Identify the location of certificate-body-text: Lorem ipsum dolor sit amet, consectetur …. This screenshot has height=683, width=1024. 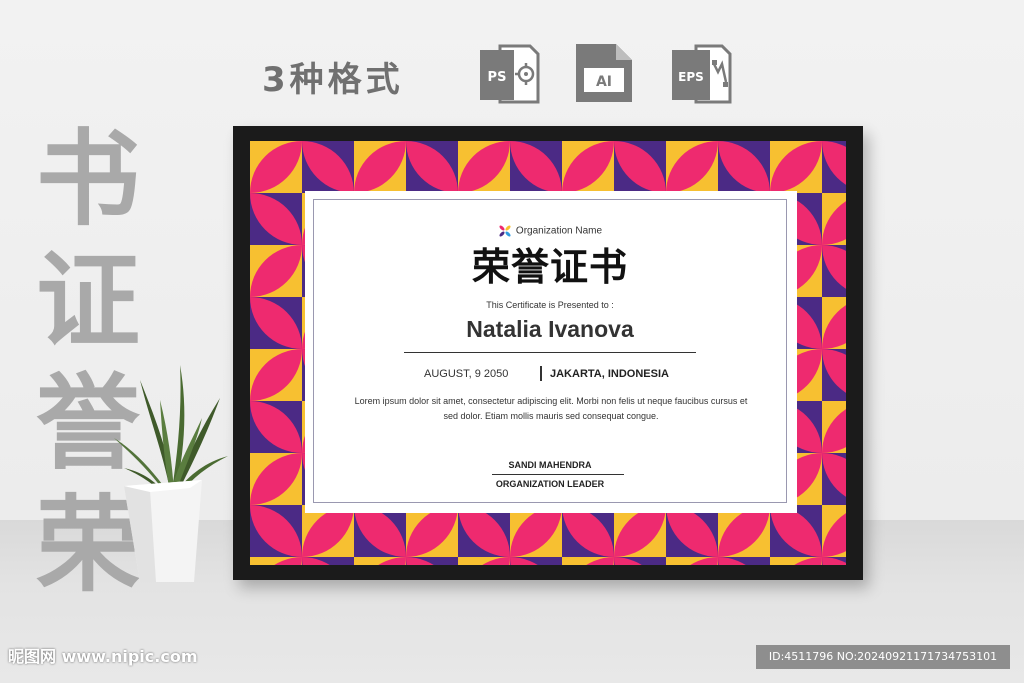
(551, 408).